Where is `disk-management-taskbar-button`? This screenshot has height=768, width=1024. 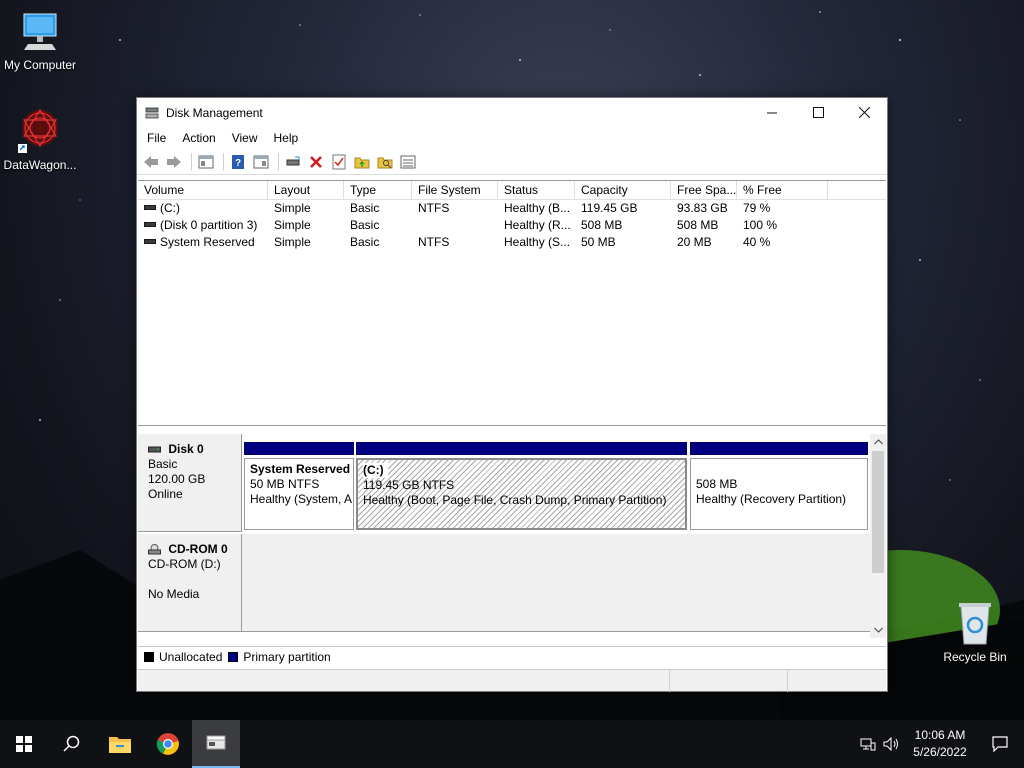
disk-management-taskbar-button is located at coordinates (216, 744).